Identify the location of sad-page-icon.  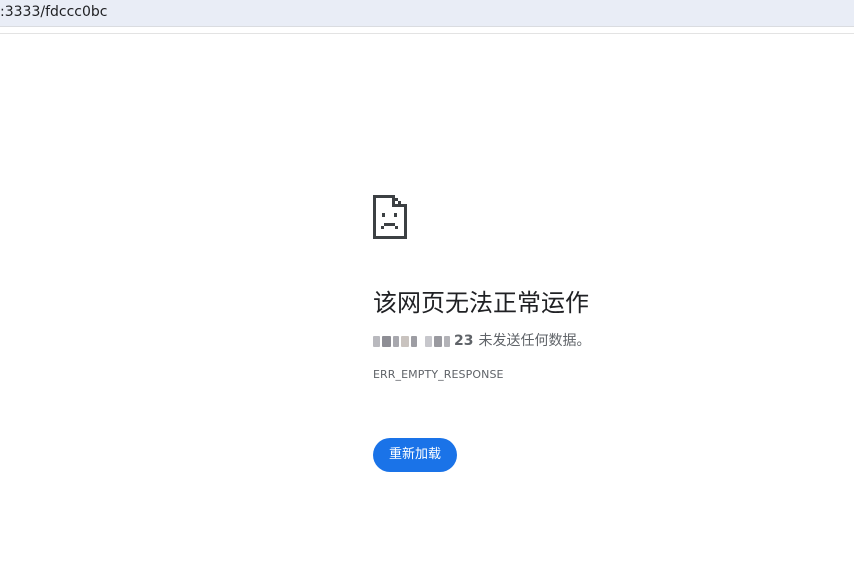
(390, 217).